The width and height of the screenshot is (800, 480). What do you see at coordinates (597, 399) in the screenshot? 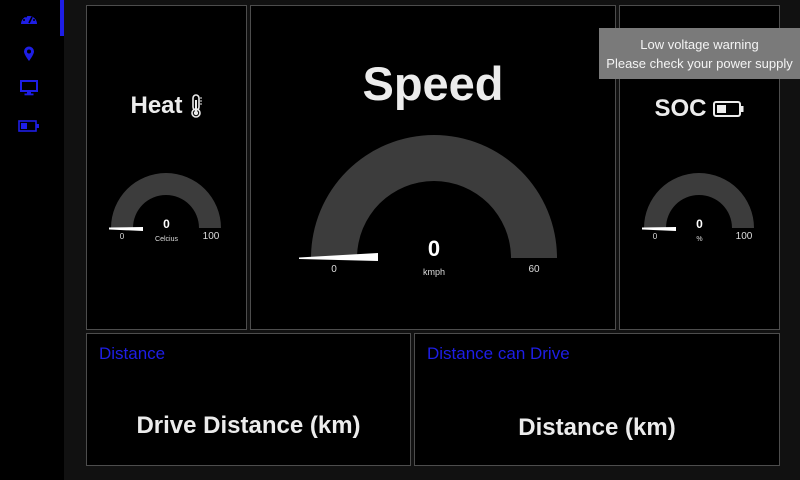
I see `distance-can-drive-panel: Distance can Drive Distance (km)` at bounding box center [597, 399].